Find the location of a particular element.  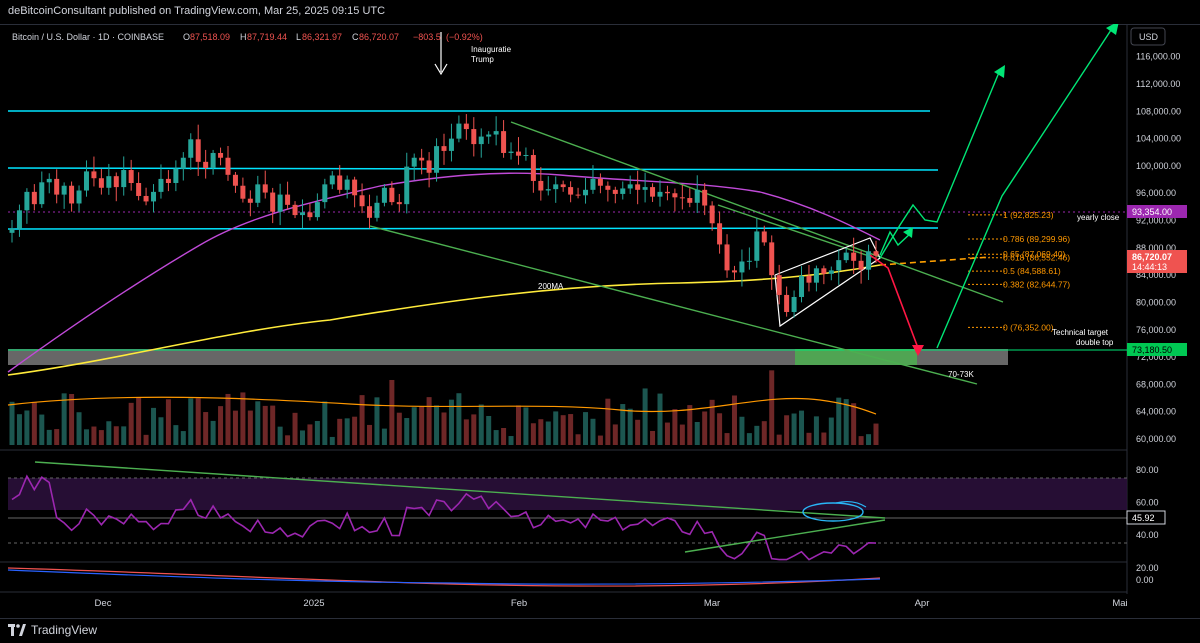

bull-arrowhead-long is located at coordinates (1112, 28).